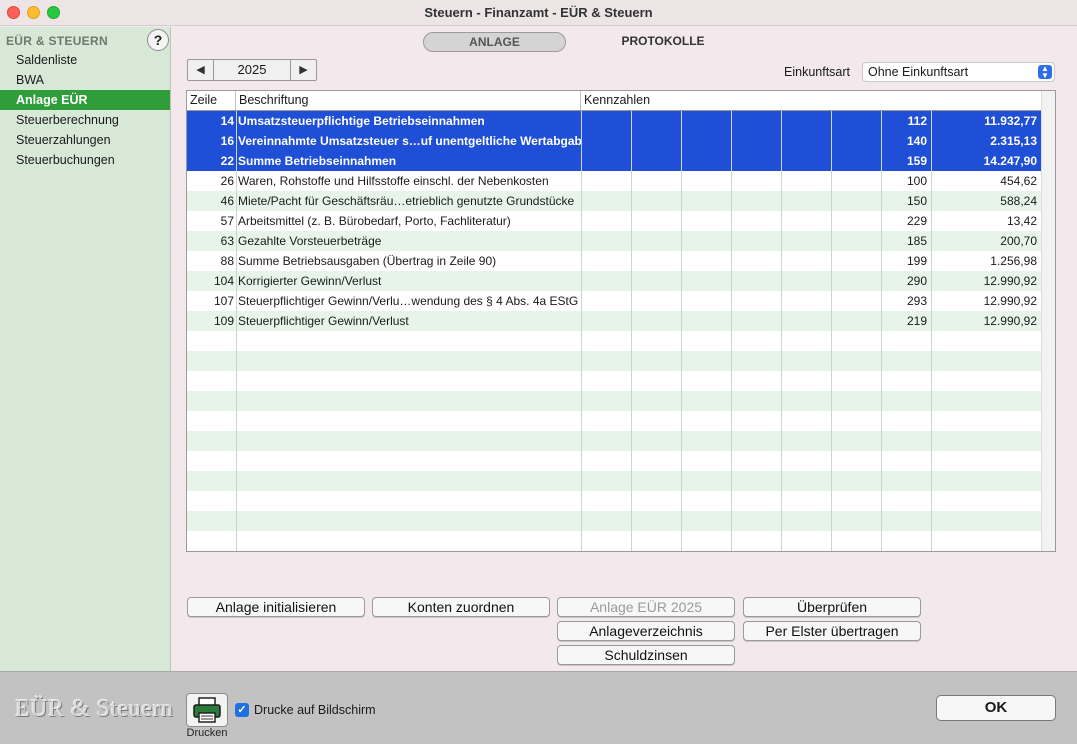  Describe the element at coordinates (323, 321) in the screenshot. I see `row-beschriftung: Steuerpflichtiger Gewinn/Verlust` at that location.